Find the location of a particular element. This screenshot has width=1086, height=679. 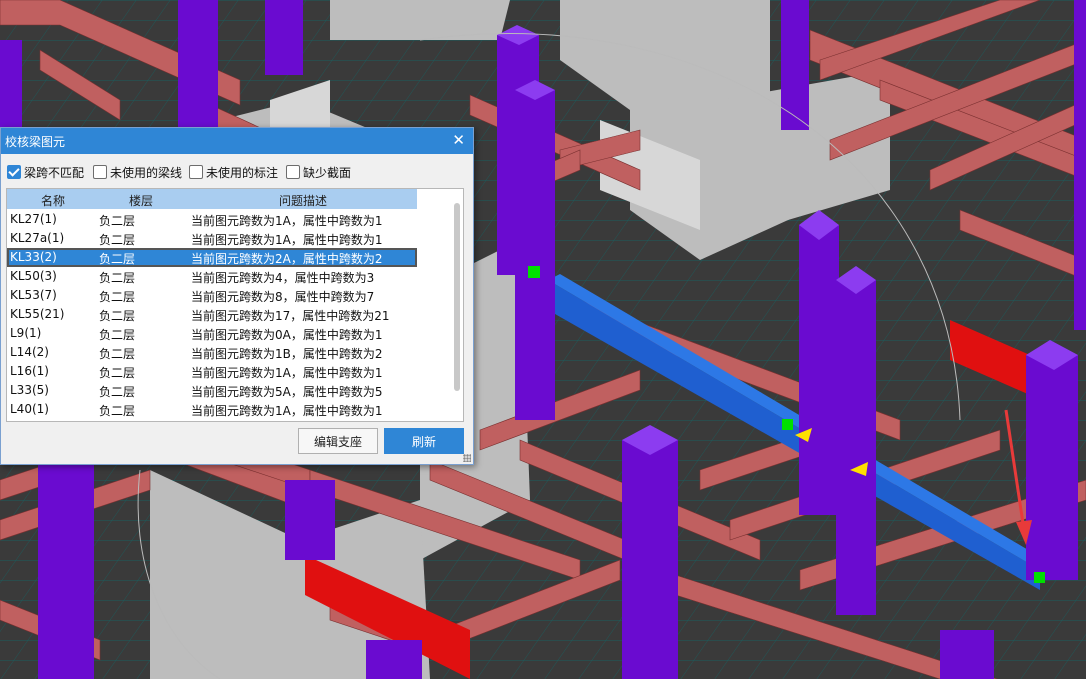

row-description: 当前图元跨数为17，属性中跨数为21 is located at coordinates (290, 316).